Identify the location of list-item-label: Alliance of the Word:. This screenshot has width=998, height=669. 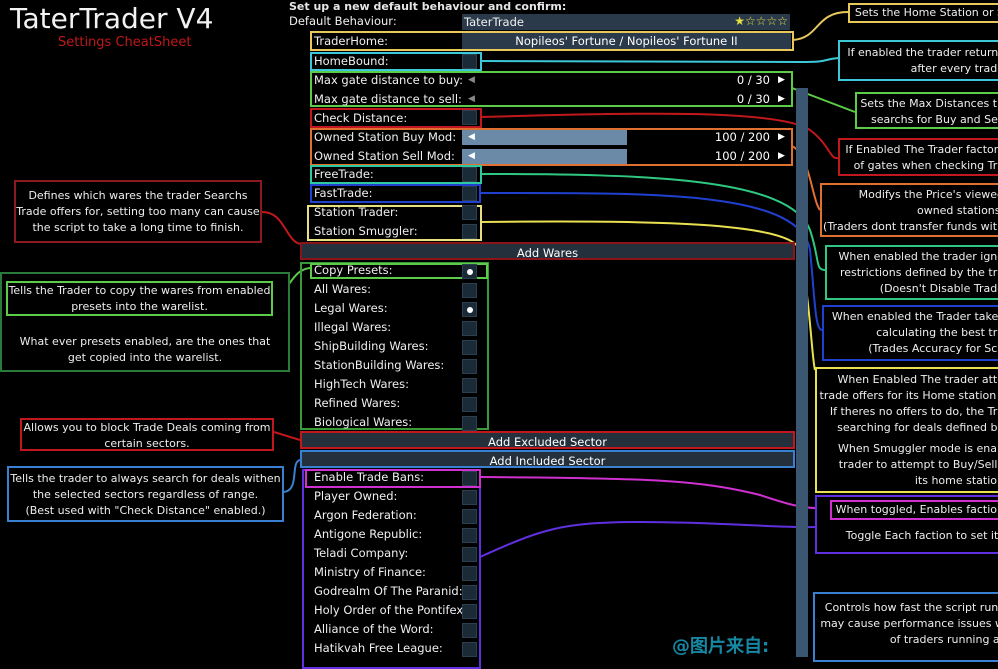
(374, 629).